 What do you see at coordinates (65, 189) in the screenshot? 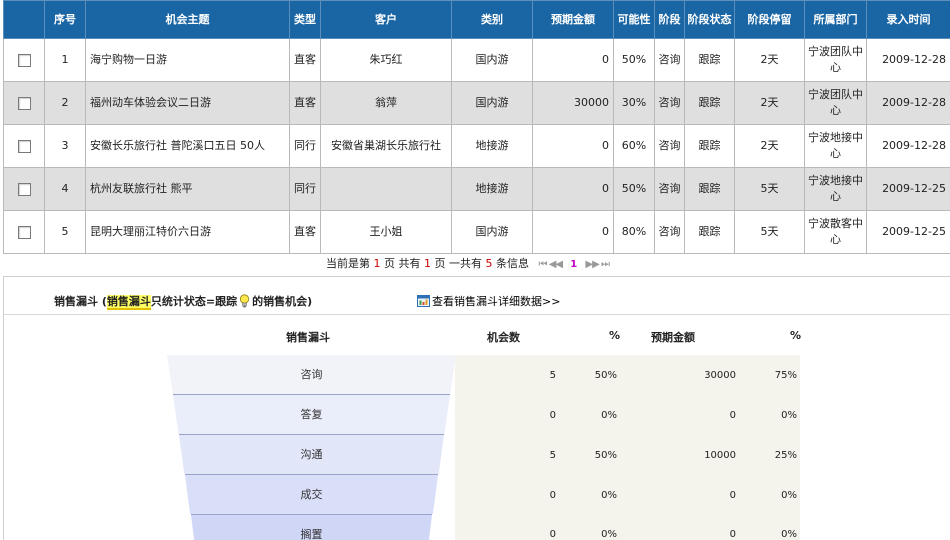
I see `seq-cell: 4` at bounding box center [65, 189].